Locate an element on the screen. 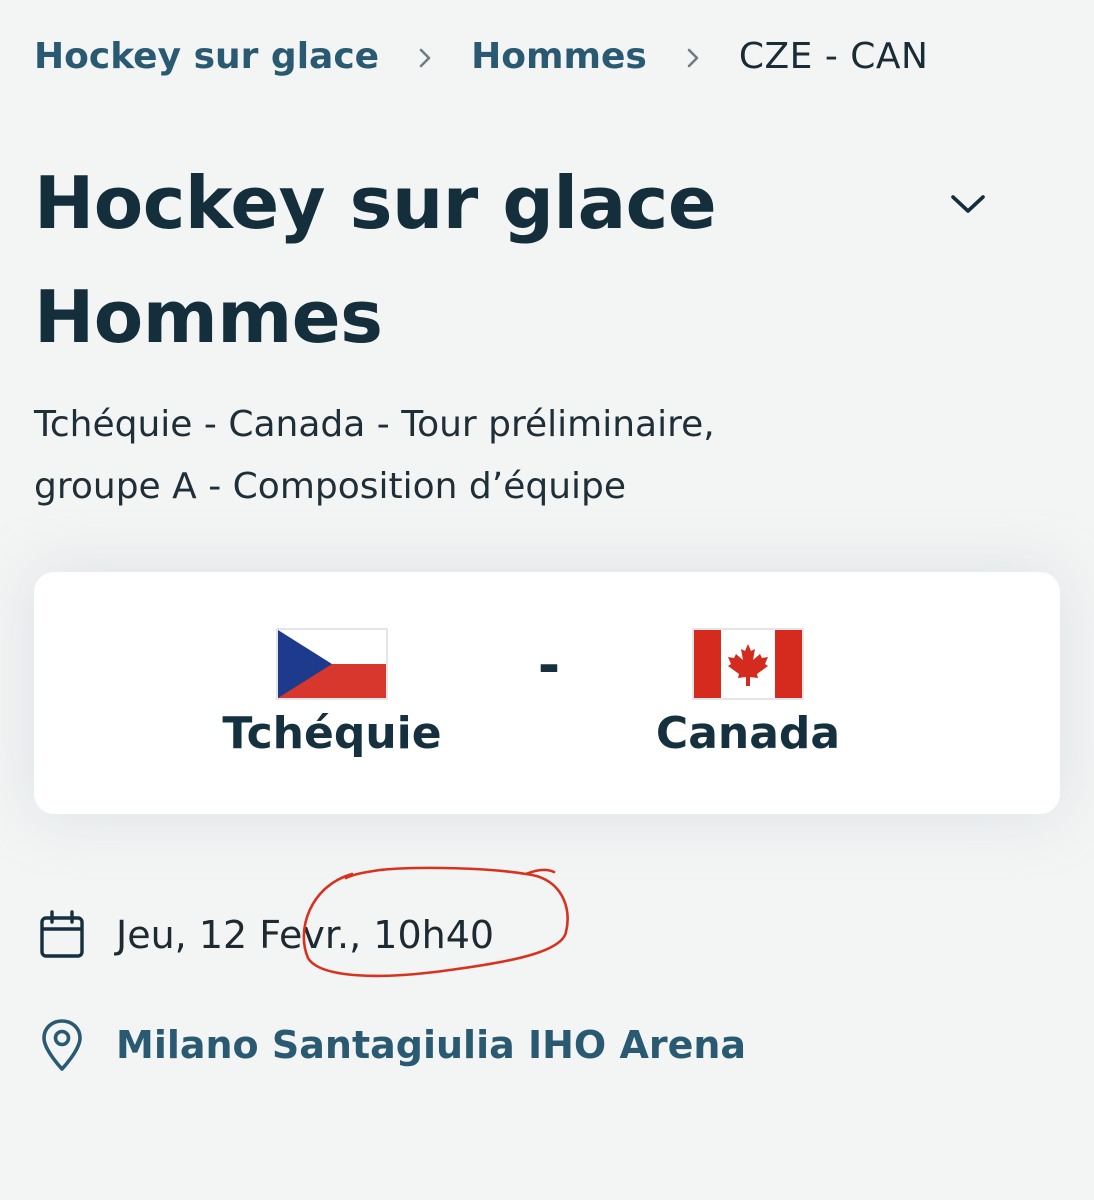  czech-flag-icon is located at coordinates (332, 664).